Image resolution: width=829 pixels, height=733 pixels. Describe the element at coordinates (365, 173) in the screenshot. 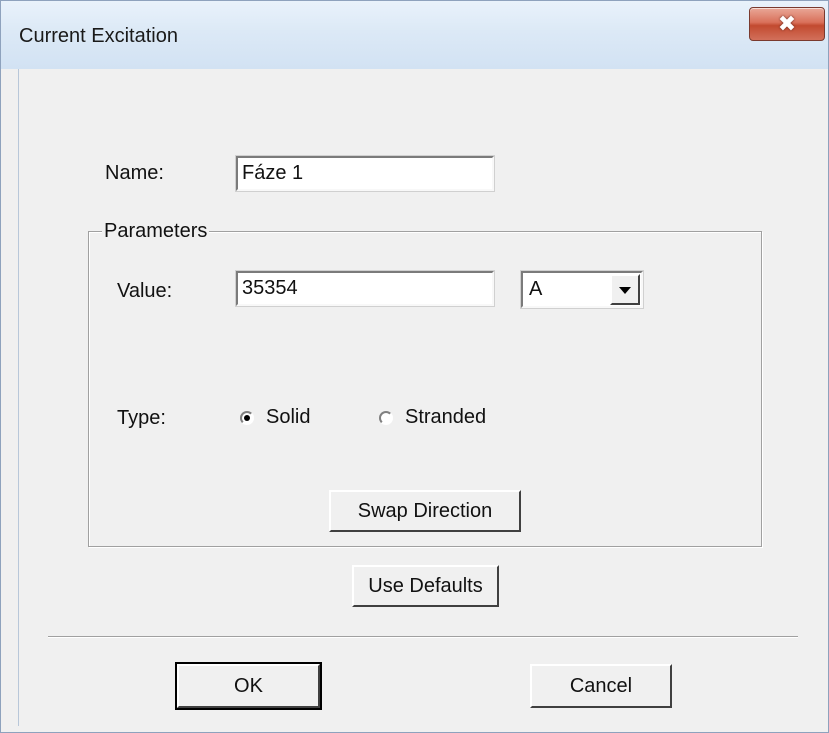

I see `name-field` at that location.